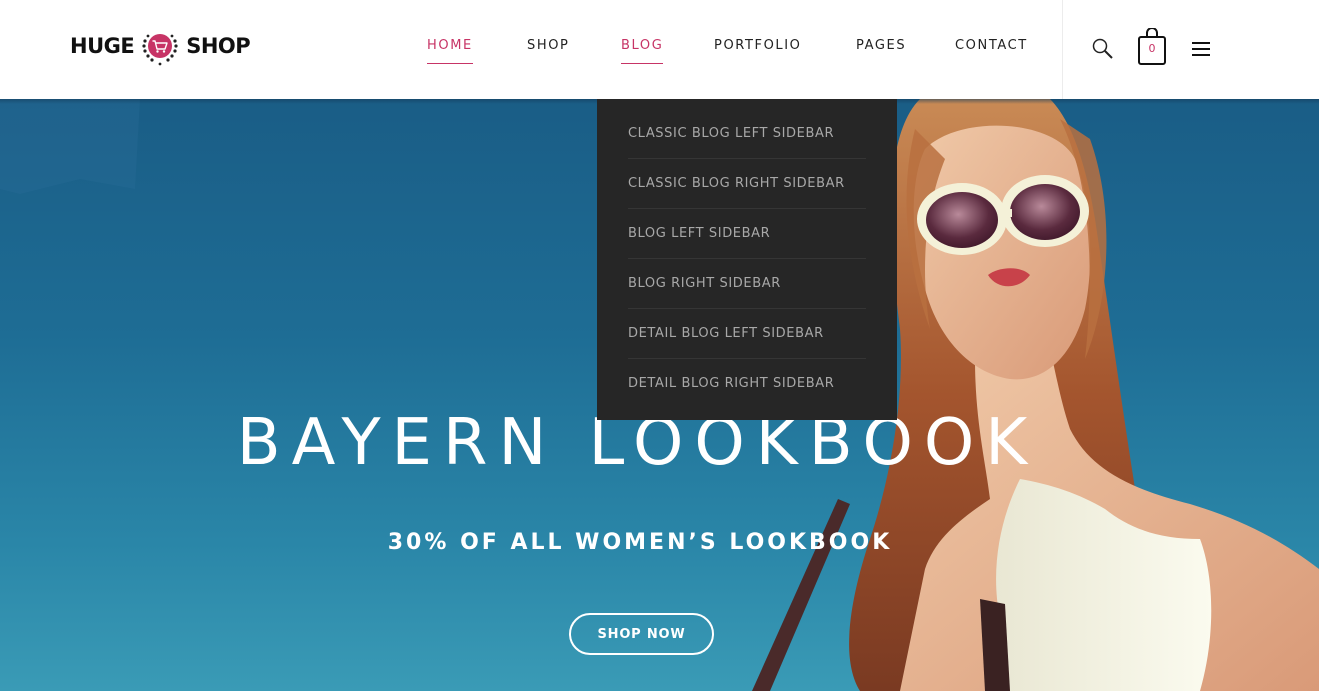 The width and height of the screenshot is (1319, 691). What do you see at coordinates (450, 51) in the screenshot?
I see `nav-home: HOME` at bounding box center [450, 51].